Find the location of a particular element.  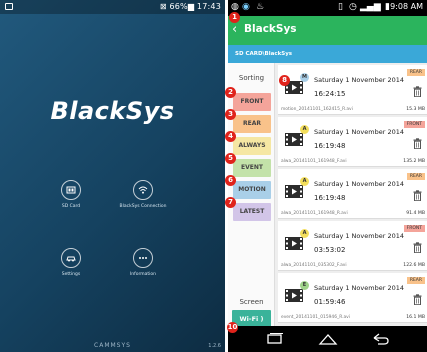

sort-event-button: EVENT is located at coordinates (252, 168).